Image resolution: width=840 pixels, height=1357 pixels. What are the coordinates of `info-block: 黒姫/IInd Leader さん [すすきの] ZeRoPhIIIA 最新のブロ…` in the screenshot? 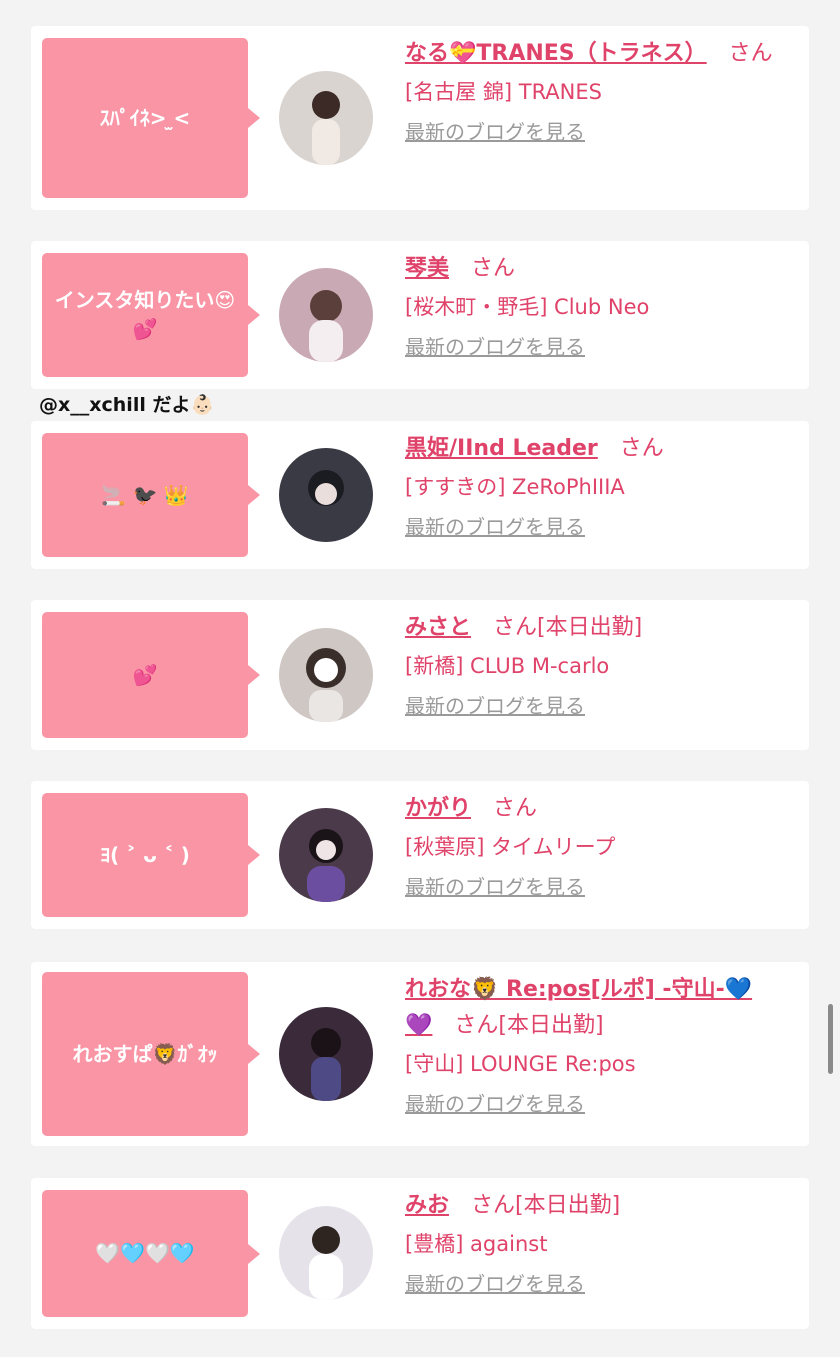 It's located at (601, 489).